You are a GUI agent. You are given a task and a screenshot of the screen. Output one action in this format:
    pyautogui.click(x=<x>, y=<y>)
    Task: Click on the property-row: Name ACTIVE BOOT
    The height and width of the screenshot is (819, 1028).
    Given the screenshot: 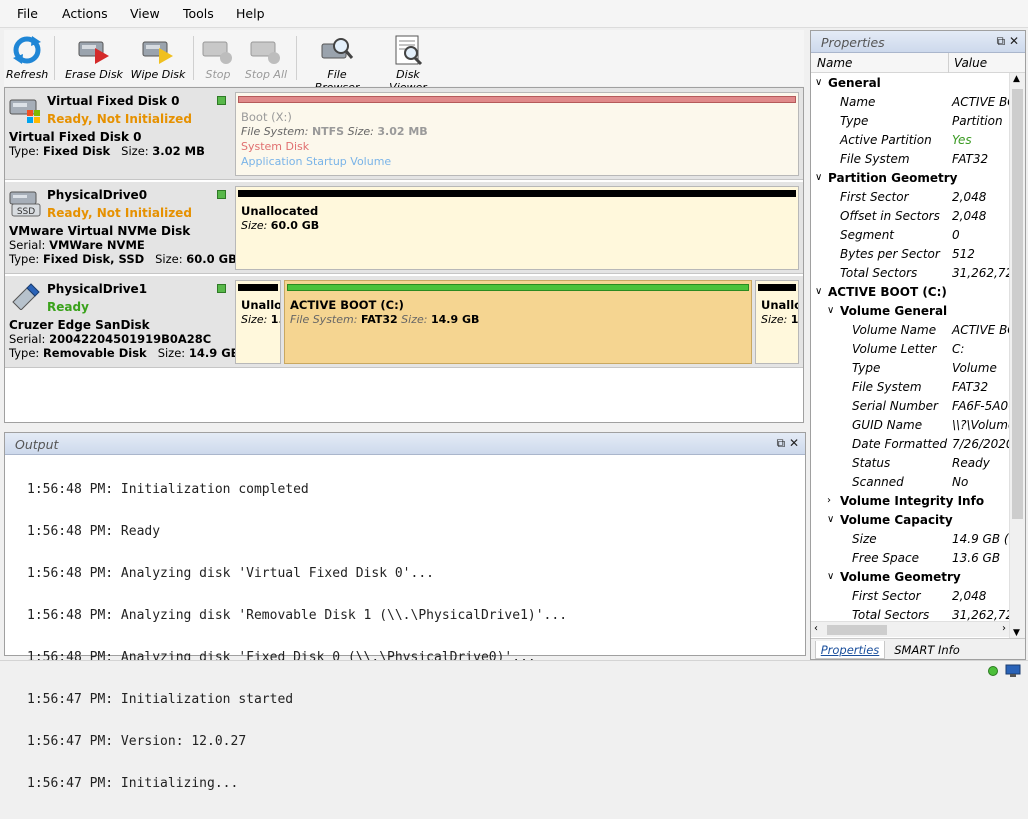 What is the action you would take?
    pyautogui.click(x=910, y=103)
    